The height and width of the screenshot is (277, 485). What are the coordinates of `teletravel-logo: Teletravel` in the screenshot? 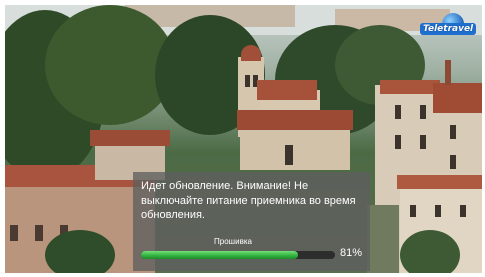 It's located at (448, 27).